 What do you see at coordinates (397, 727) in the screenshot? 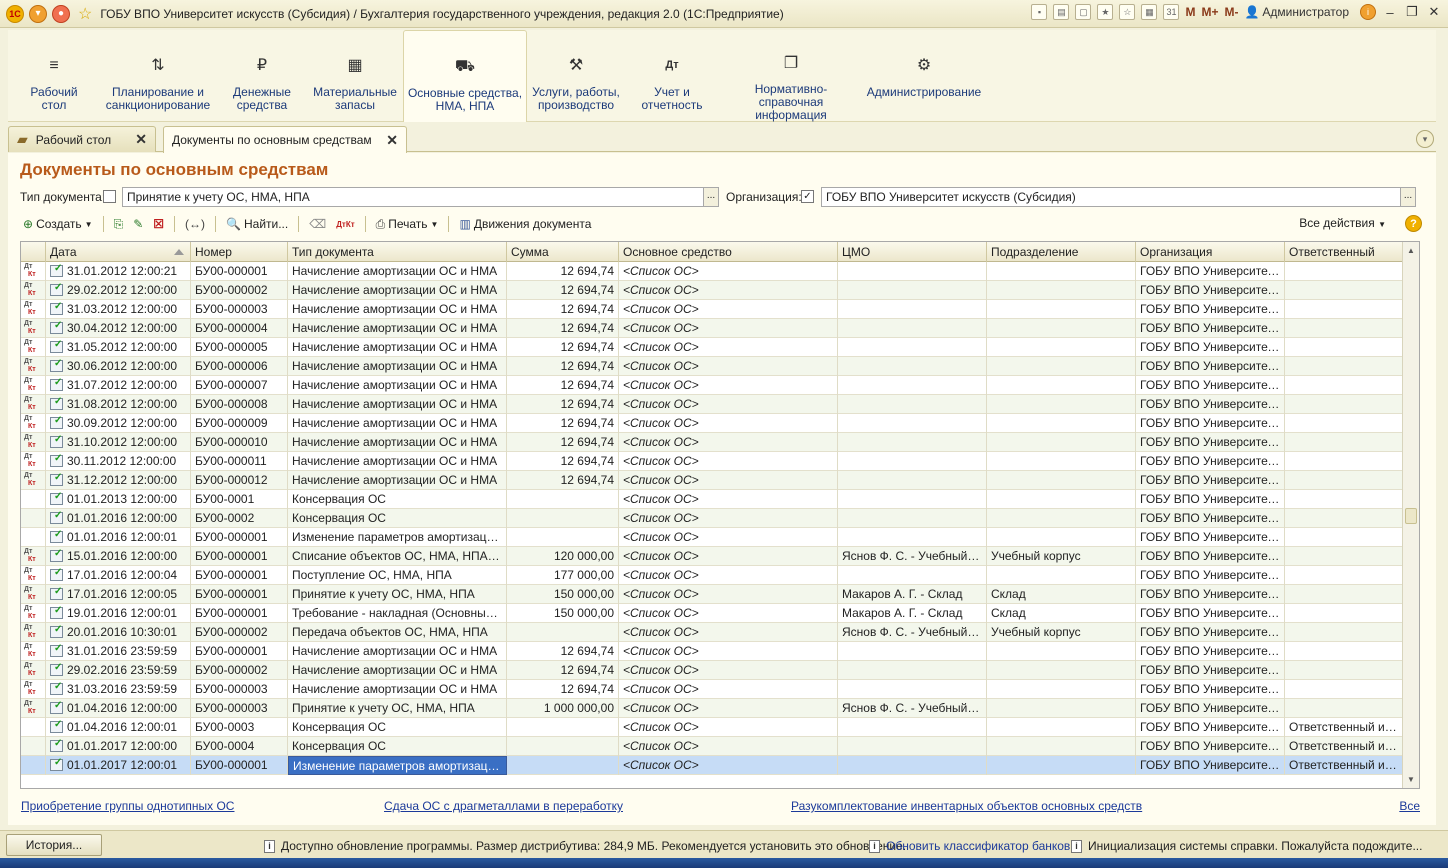
I see `cell-doc-type: Консервация ОС` at bounding box center [397, 727].